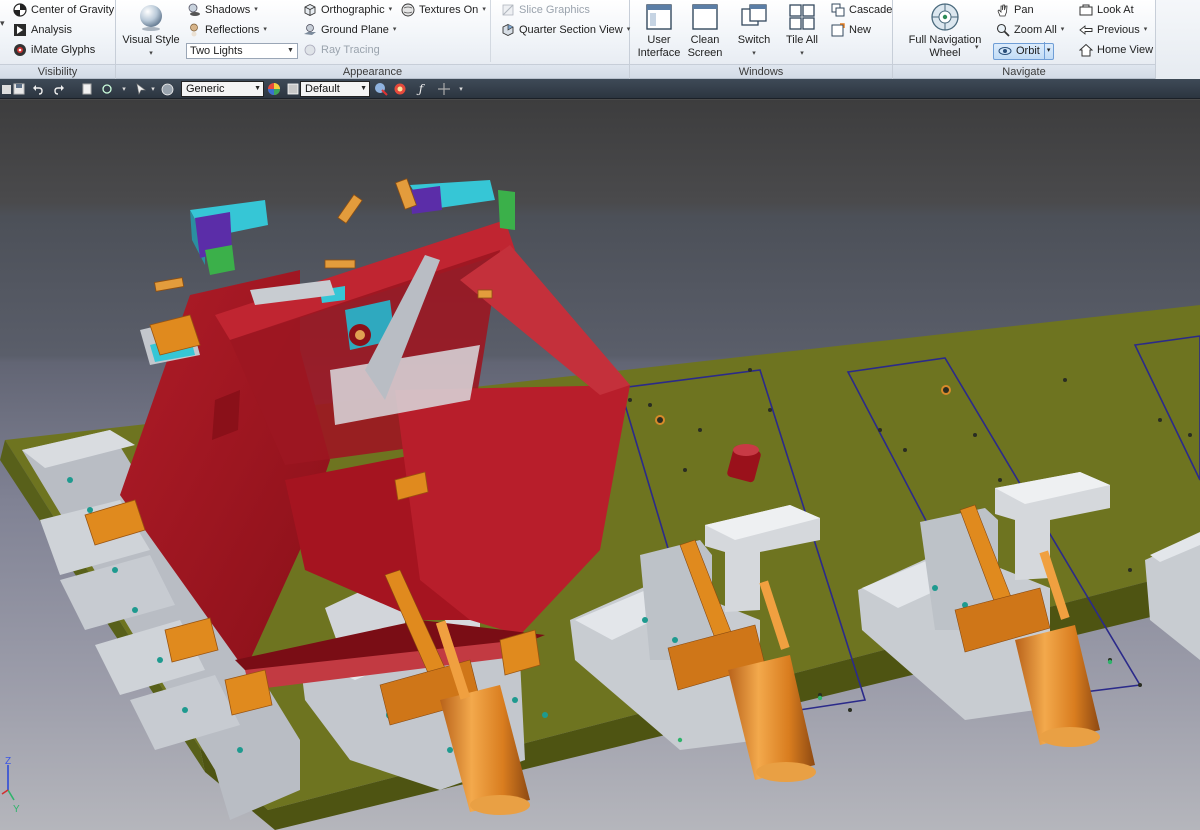 Image resolution: width=1200 pixels, height=830 pixels. I want to click on home-view-button: Home View, so click(1115, 50).